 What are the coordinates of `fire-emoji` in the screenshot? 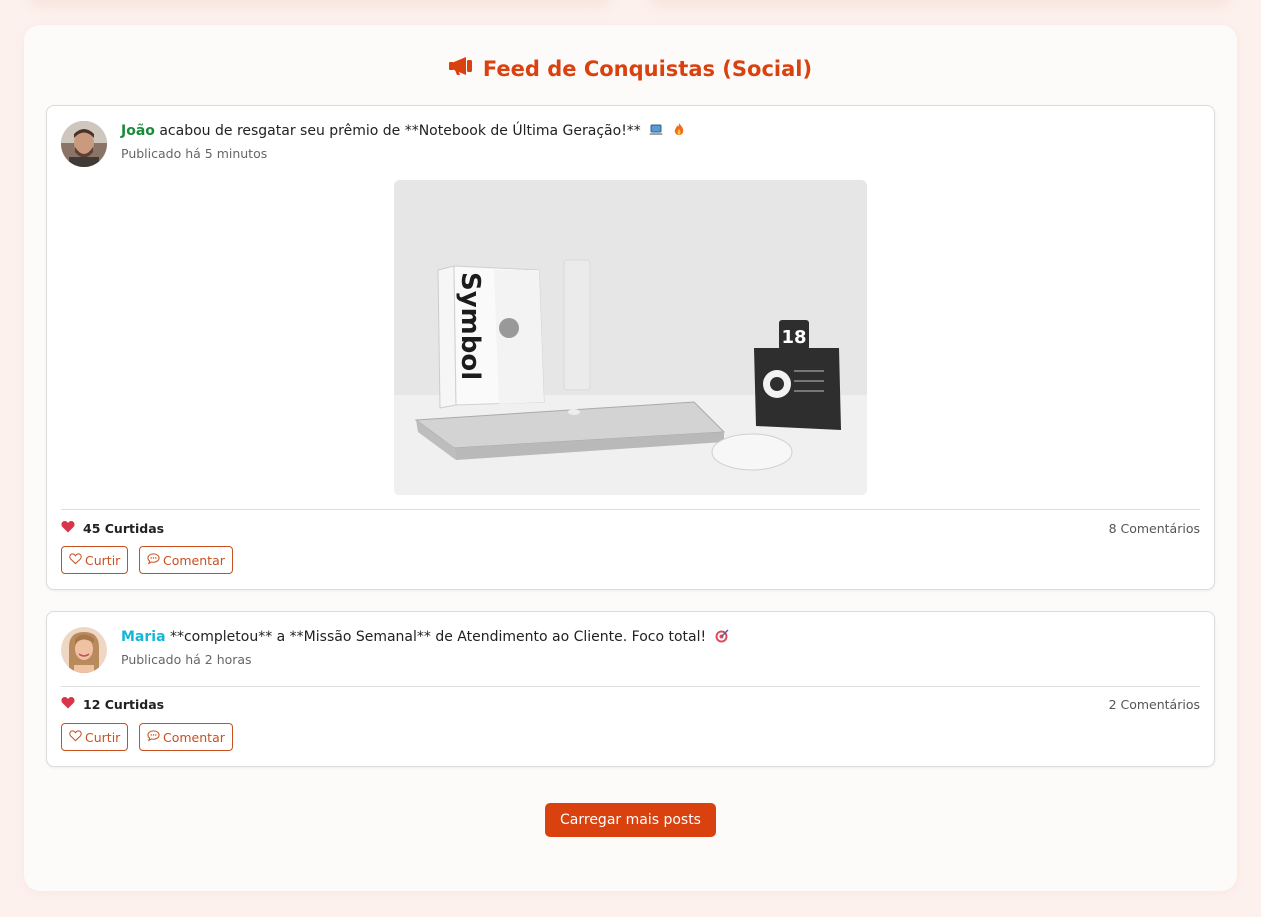 It's located at (679, 130).